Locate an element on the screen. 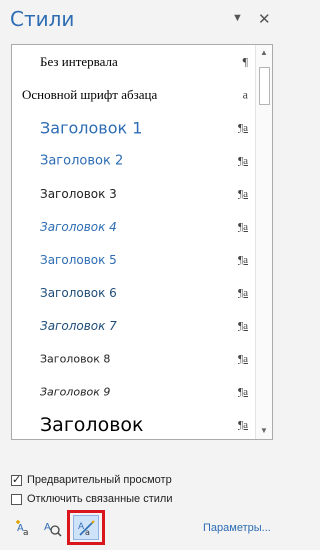  paragraph-style-icon: ¶ is located at coordinates (245, 61).